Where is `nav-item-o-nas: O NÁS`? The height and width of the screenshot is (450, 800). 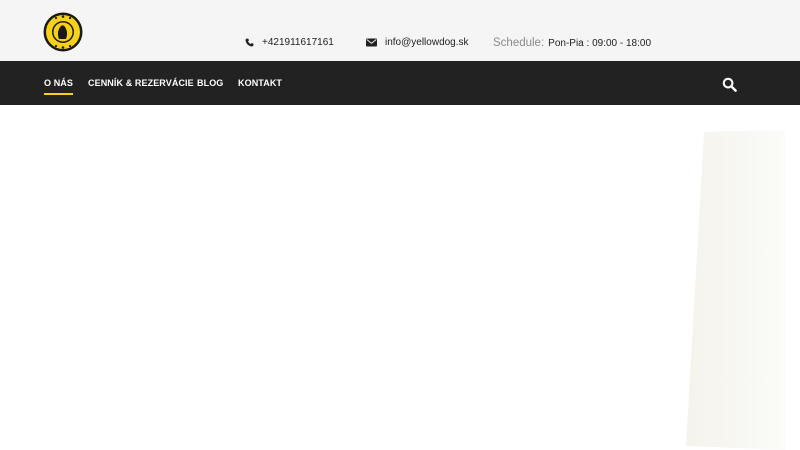 nav-item-o-nas: O NÁS is located at coordinates (59, 86).